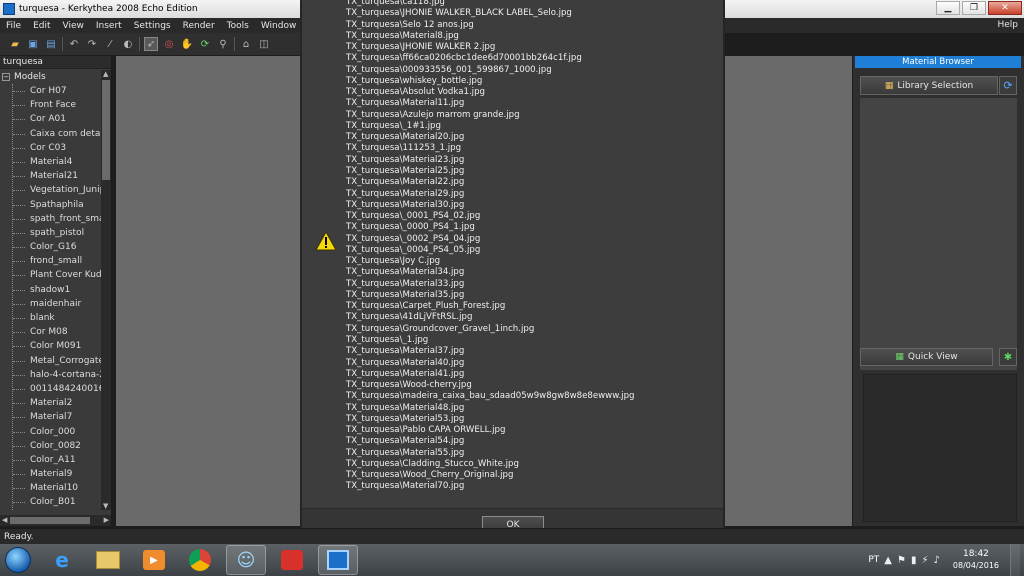 The image size is (1024, 576). What do you see at coordinates (57, 346) in the screenshot?
I see `tree-item: Color M091` at bounding box center [57, 346].